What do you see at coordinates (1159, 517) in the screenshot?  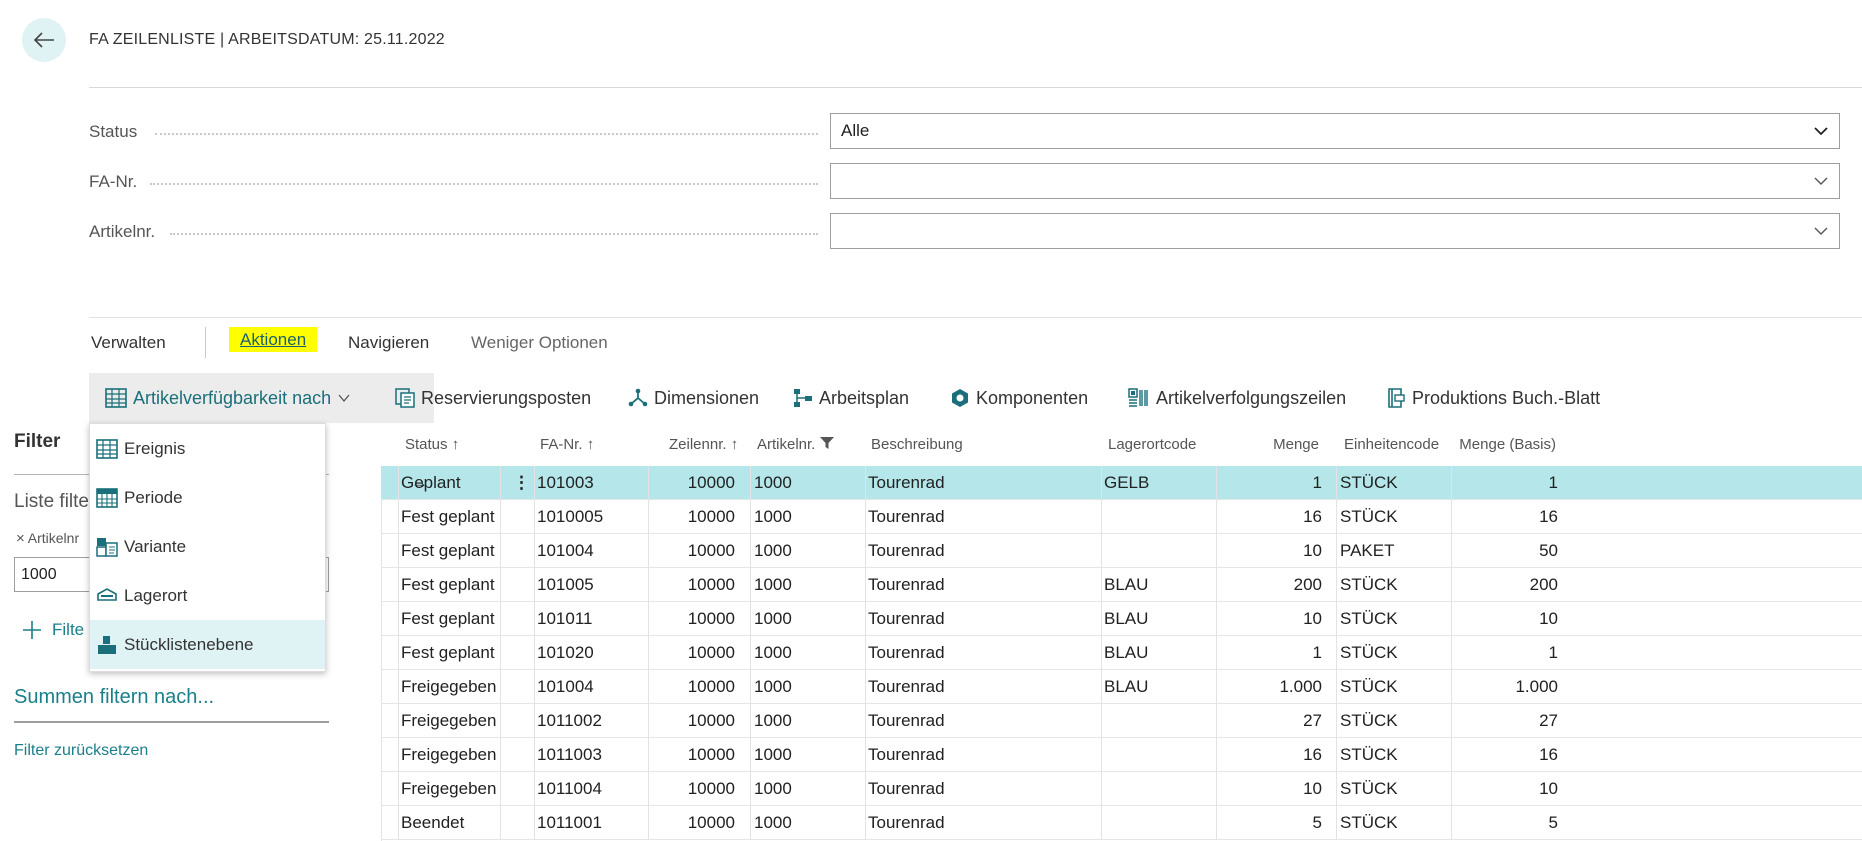 I see `cell-lagerortcode` at bounding box center [1159, 517].